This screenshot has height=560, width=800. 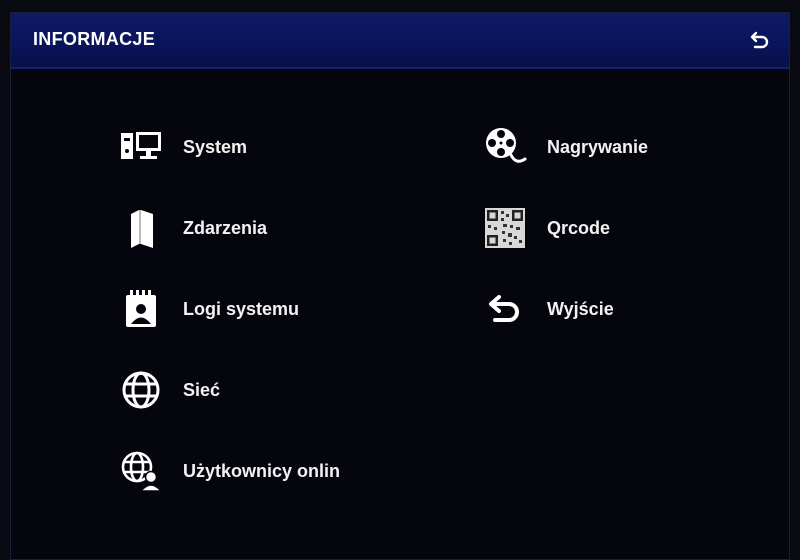 I want to click on menu-item-label: Qrcode, so click(x=579, y=227).